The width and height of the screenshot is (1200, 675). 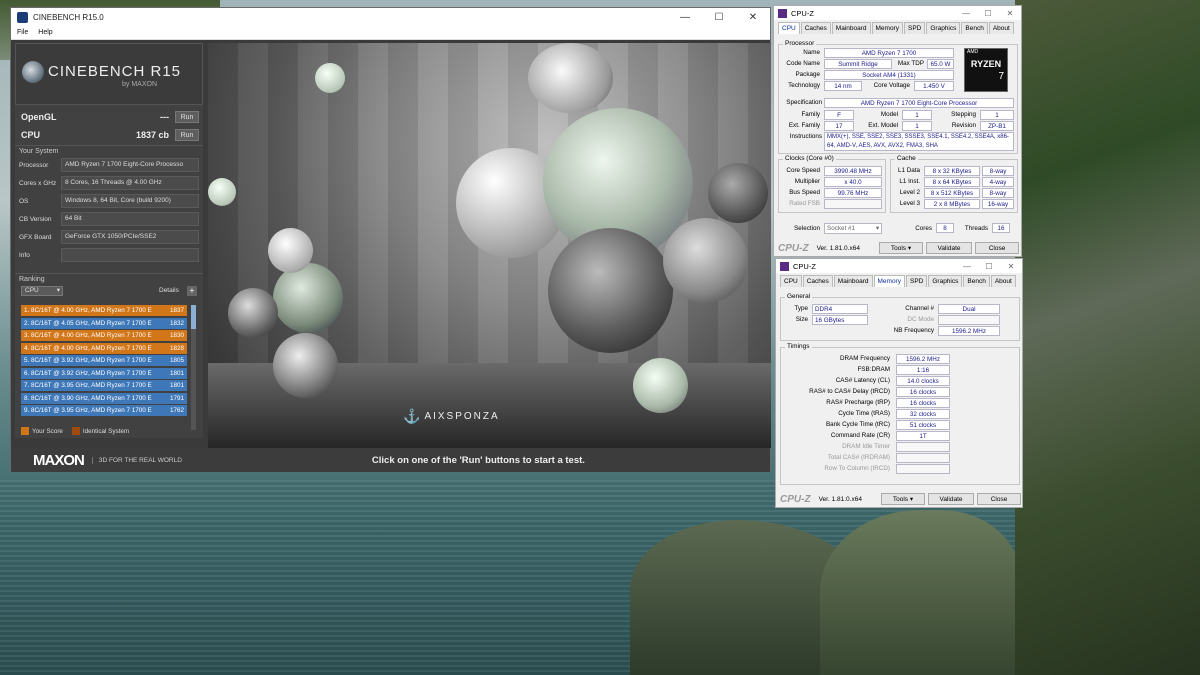 What do you see at coordinates (38, 183) in the screenshot?
I see `system-row-key: Cores x GHz` at bounding box center [38, 183].